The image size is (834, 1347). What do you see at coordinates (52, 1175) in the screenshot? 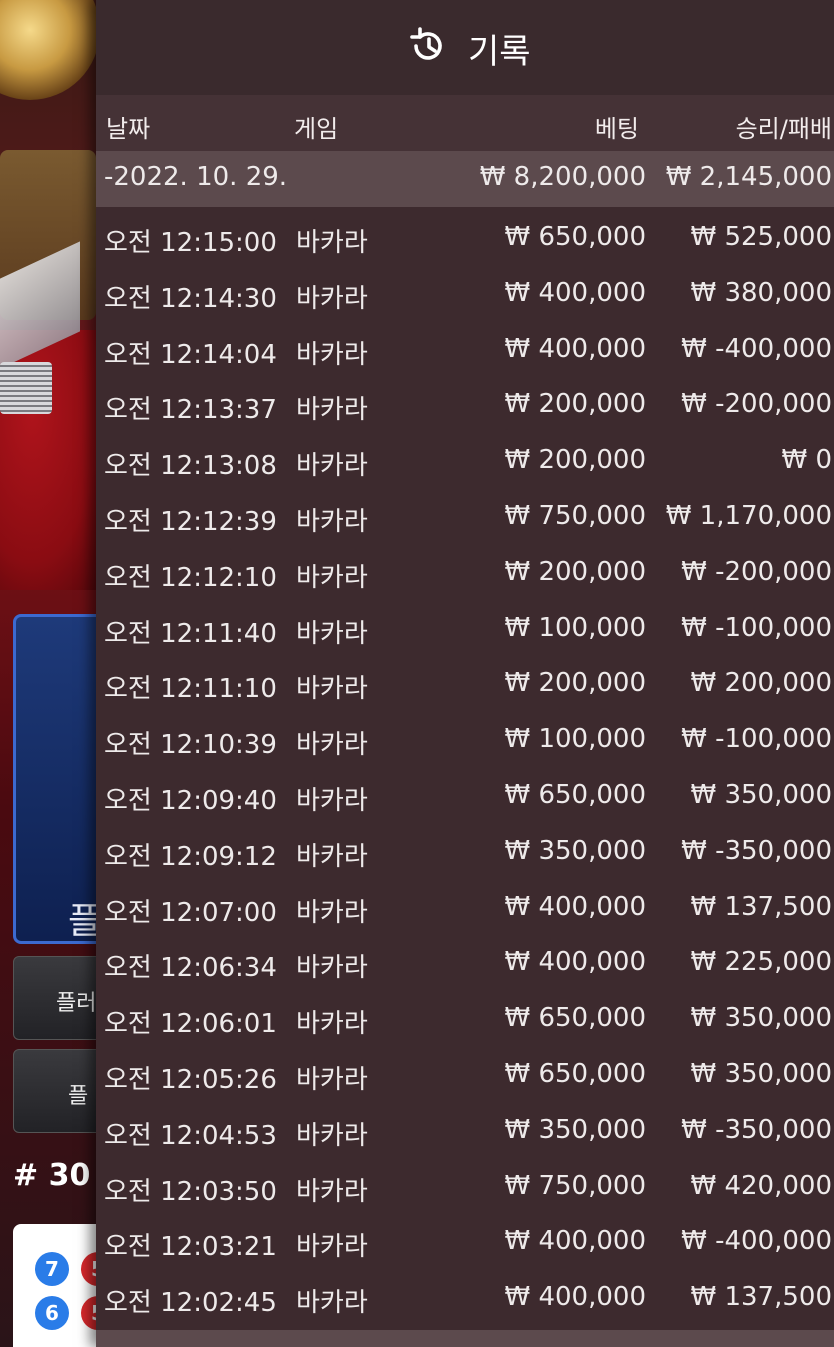
I see `round-number: # 30` at bounding box center [52, 1175].